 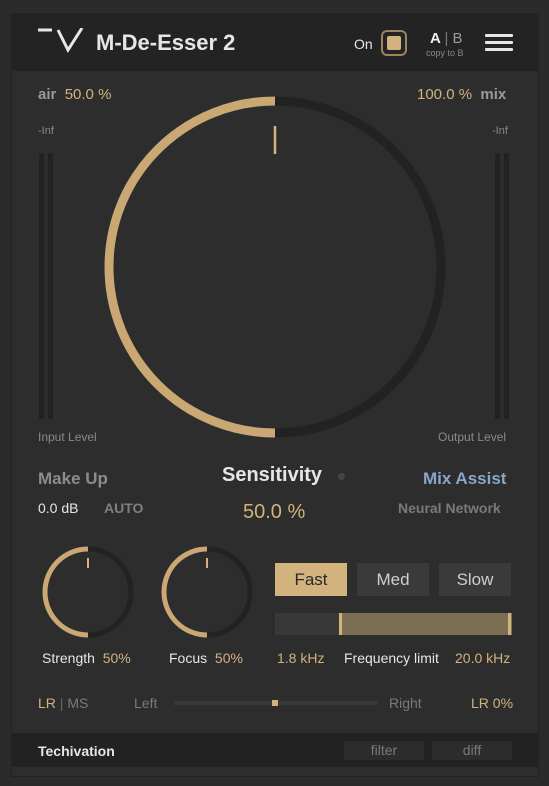 I want to click on pan-right-label: Right, so click(x=405, y=703).